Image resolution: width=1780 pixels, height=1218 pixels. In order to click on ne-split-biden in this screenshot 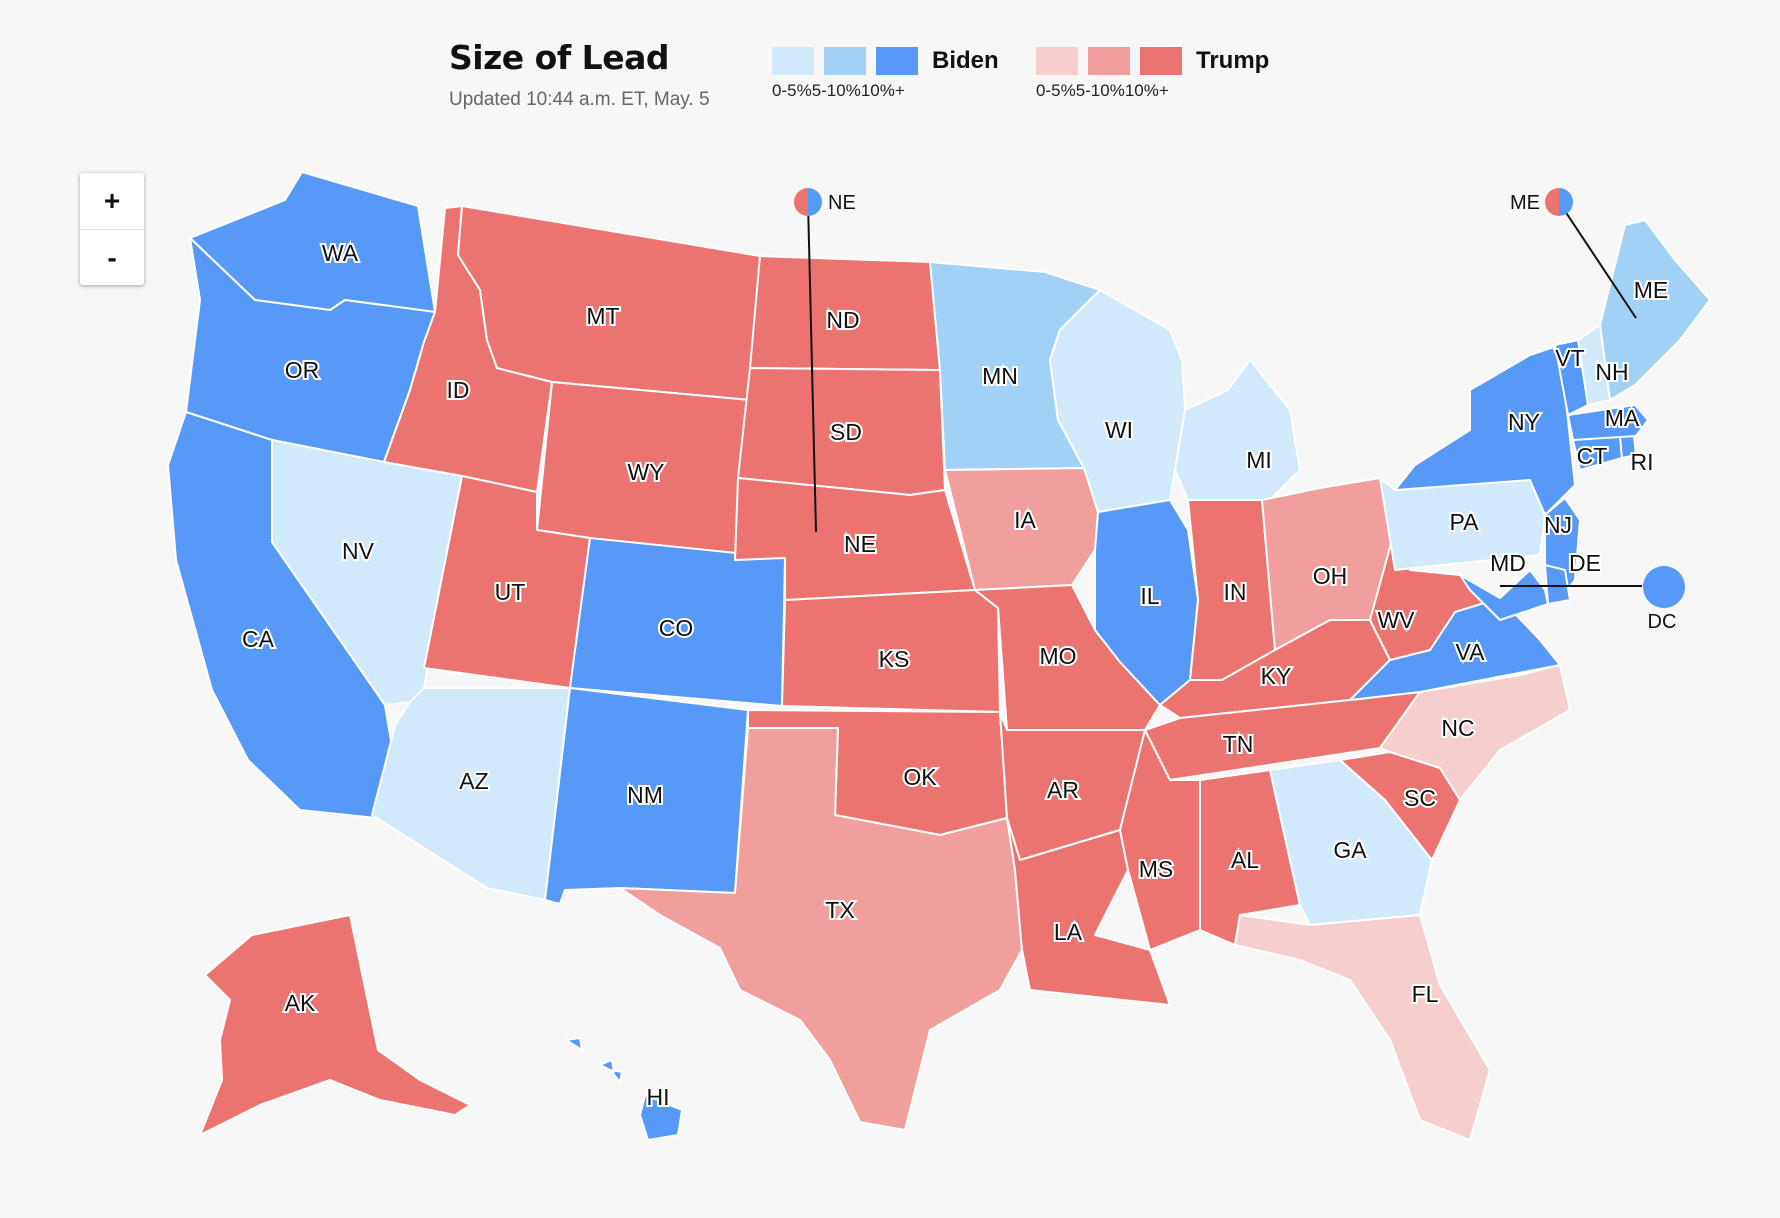, I will do `click(815, 202)`.